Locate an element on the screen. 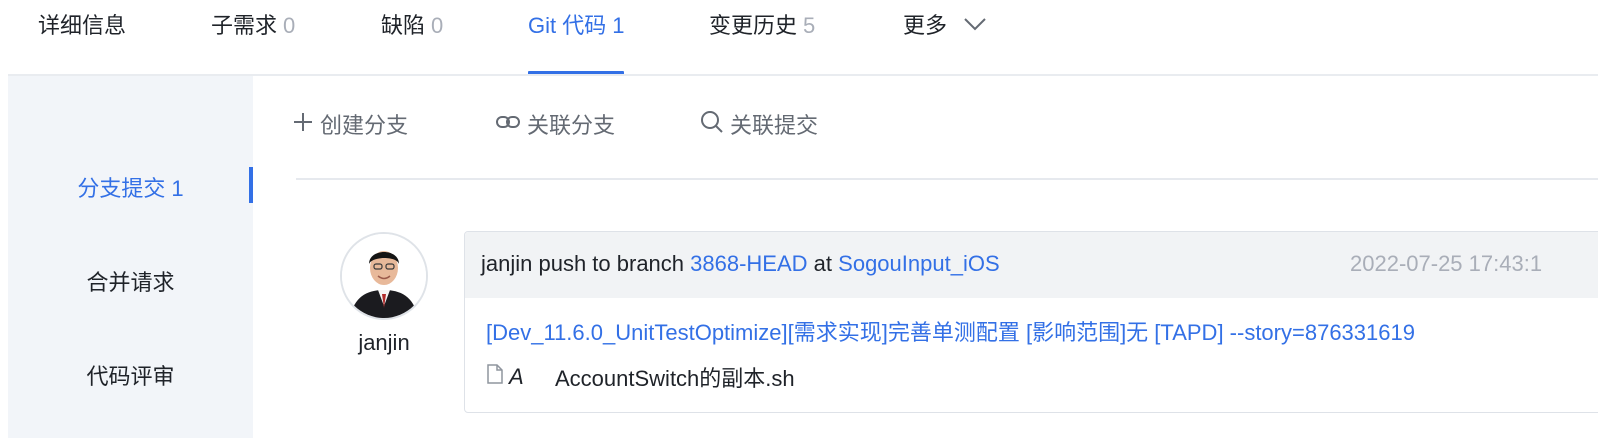  sidebar-item-code-review: 代码评审 is located at coordinates (130, 375).